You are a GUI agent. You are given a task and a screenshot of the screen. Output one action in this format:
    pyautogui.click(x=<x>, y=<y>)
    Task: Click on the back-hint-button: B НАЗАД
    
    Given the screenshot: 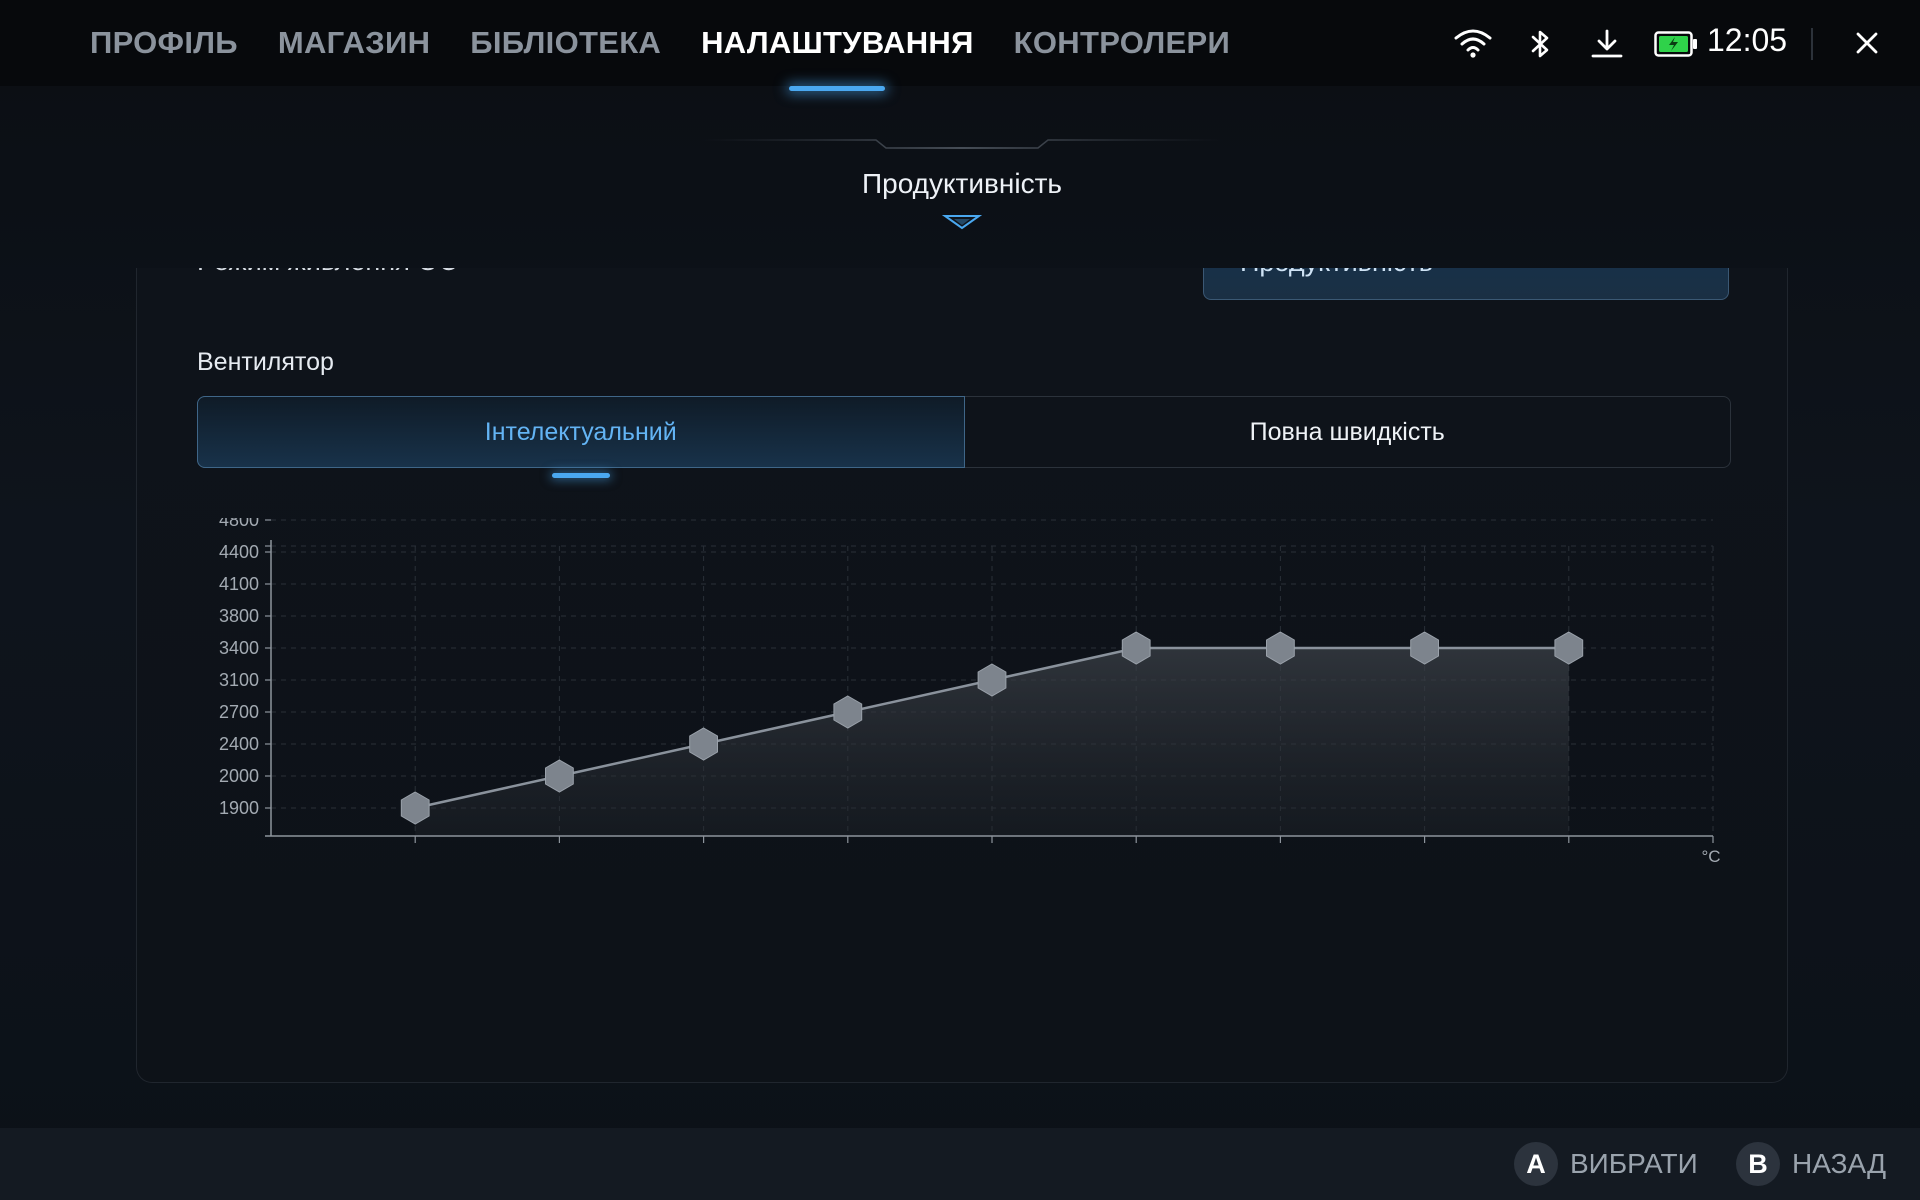 What is the action you would take?
    pyautogui.click(x=1811, y=1164)
    